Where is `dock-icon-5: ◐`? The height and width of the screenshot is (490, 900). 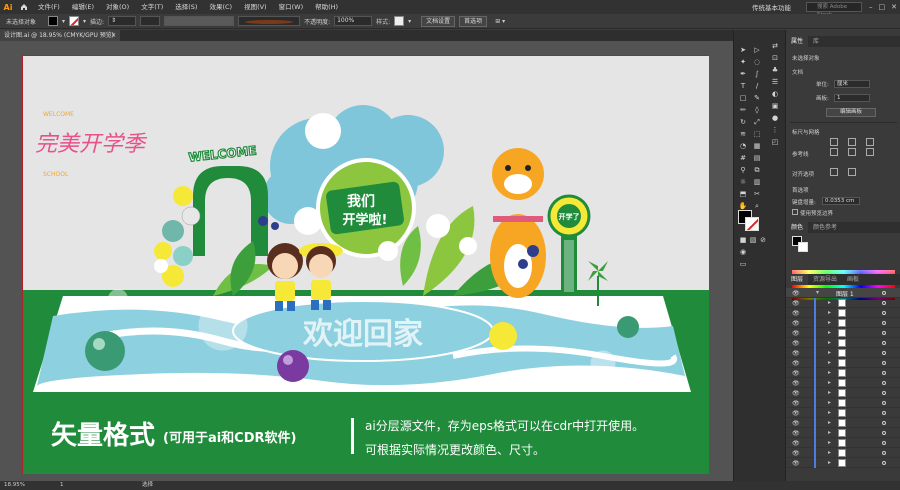 dock-icon-5: ◐ is located at coordinates (775, 94).